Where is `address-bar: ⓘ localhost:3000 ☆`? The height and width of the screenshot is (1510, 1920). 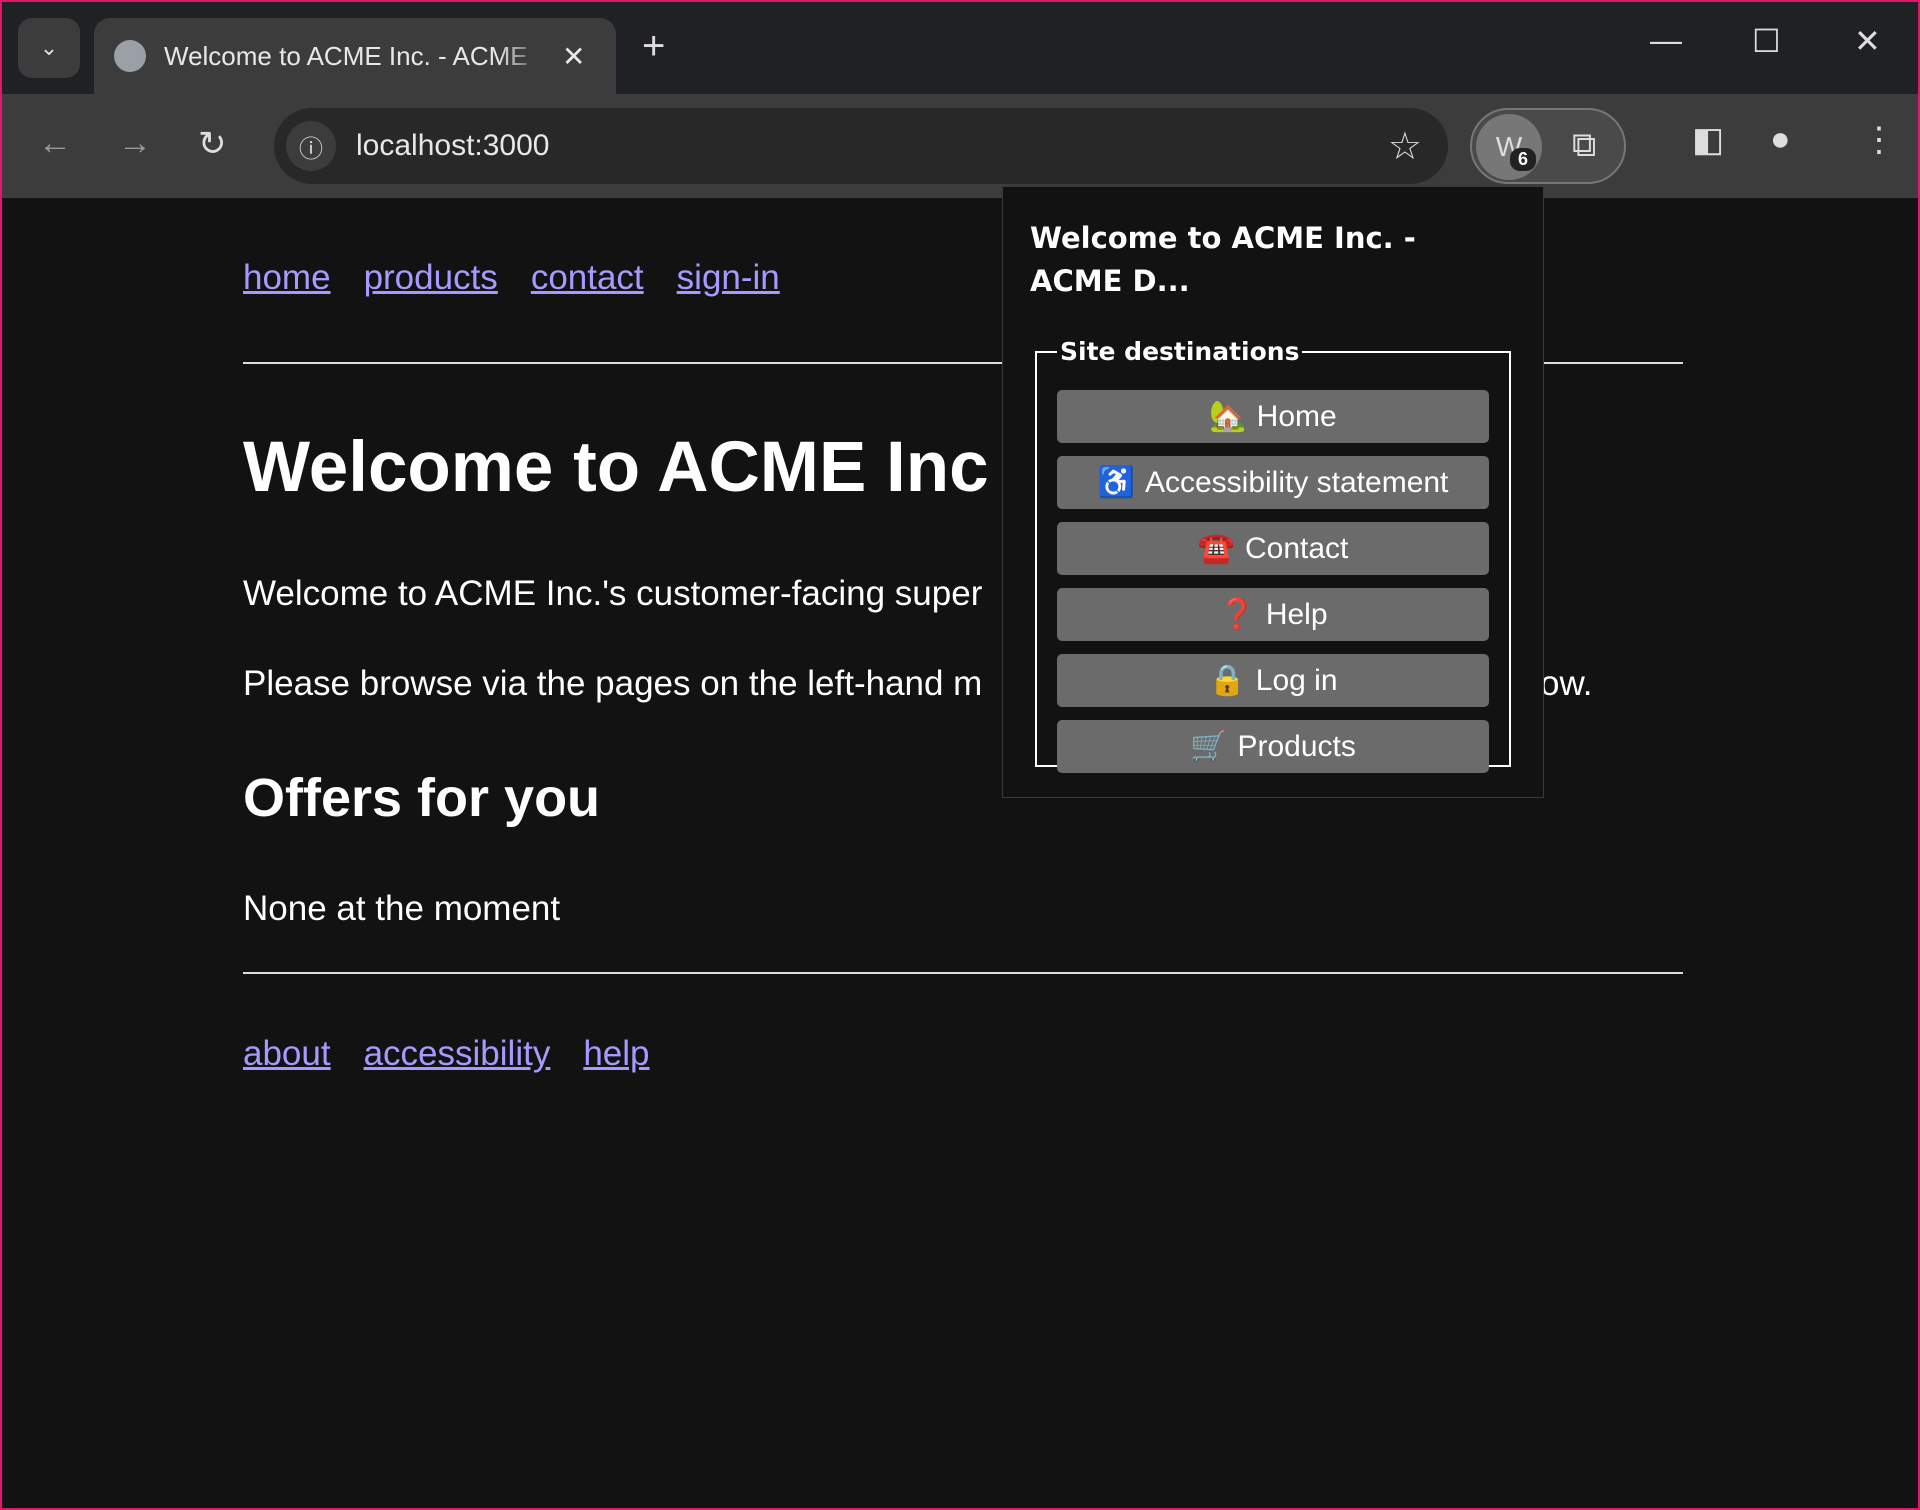 address-bar: ⓘ localhost:3000 ☆ is located at coordinates (861, 146).